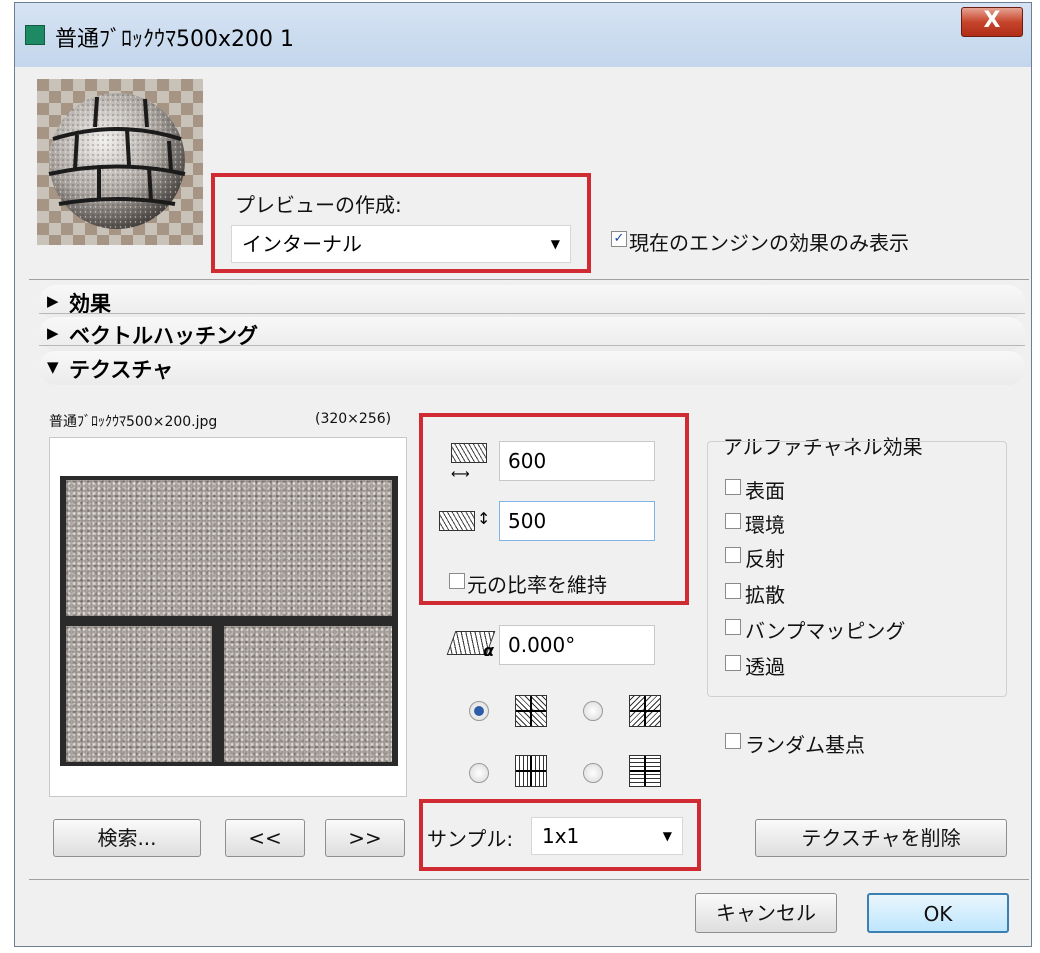  Describe the element at coordinates (523, 35) in the screenshot. I see `title-bar: 普通ﾌﾞﾛｯｸｳﾏ500x200 1 X` at that location.